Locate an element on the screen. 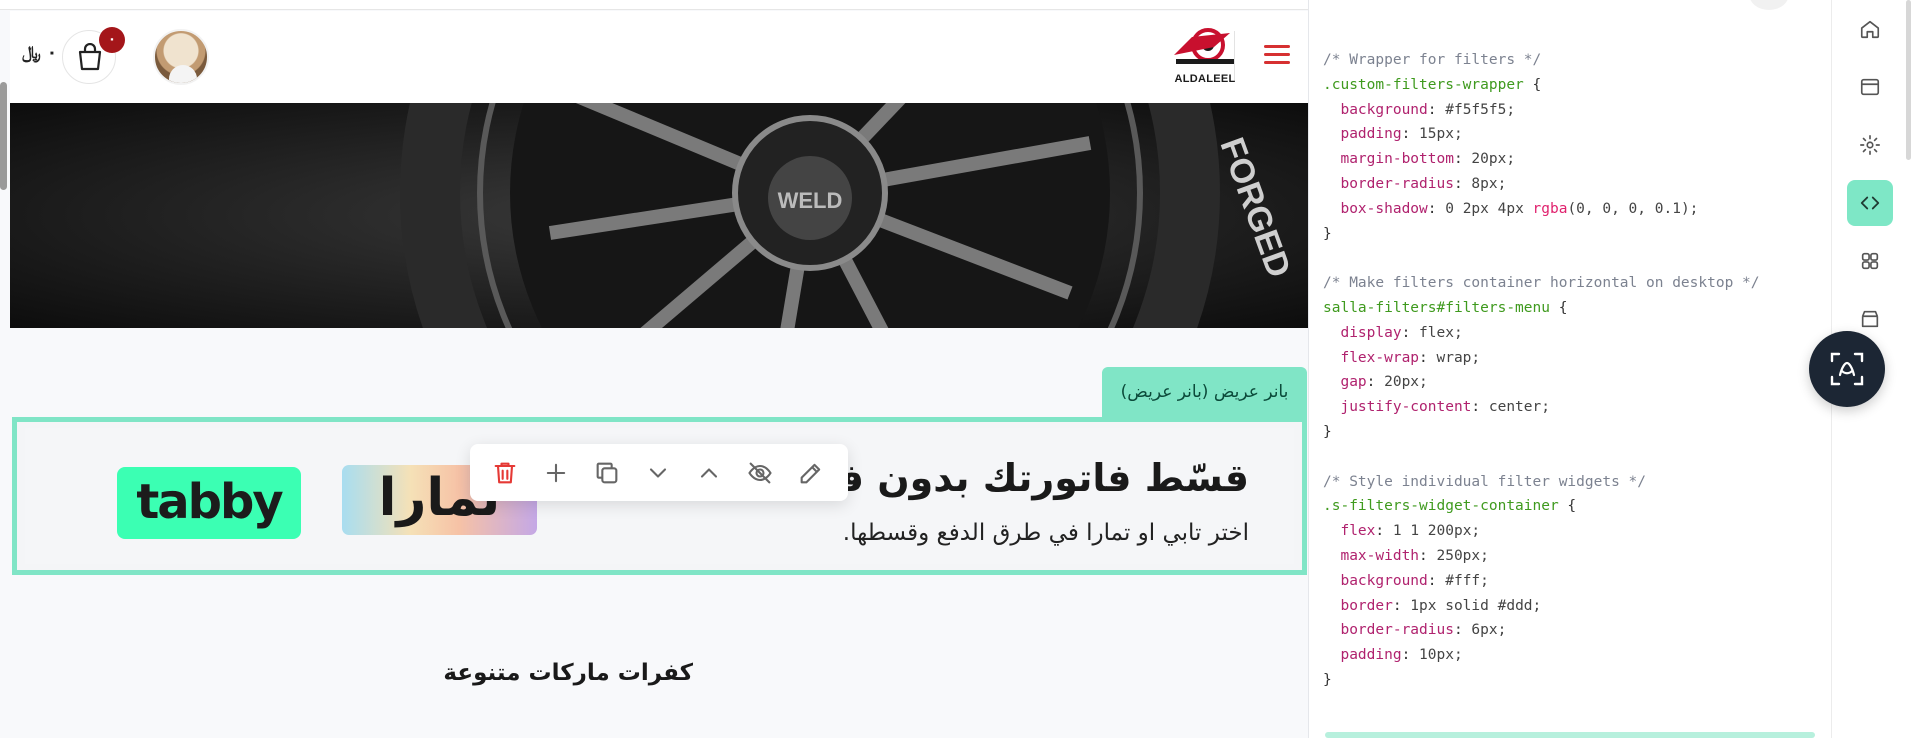 The width and height of the screenshot is (1911, 738). code-icon is located at coordinates (1870, 203).